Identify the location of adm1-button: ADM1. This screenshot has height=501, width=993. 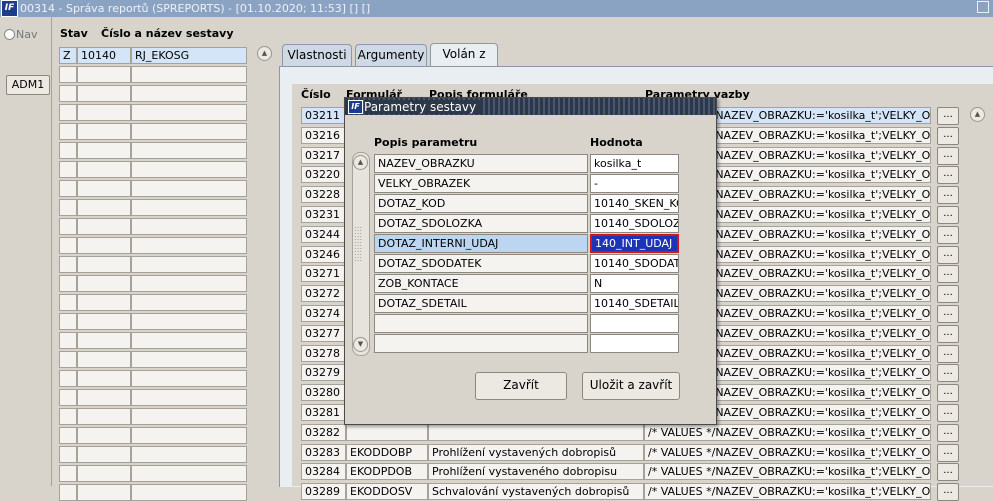
(28, 85).